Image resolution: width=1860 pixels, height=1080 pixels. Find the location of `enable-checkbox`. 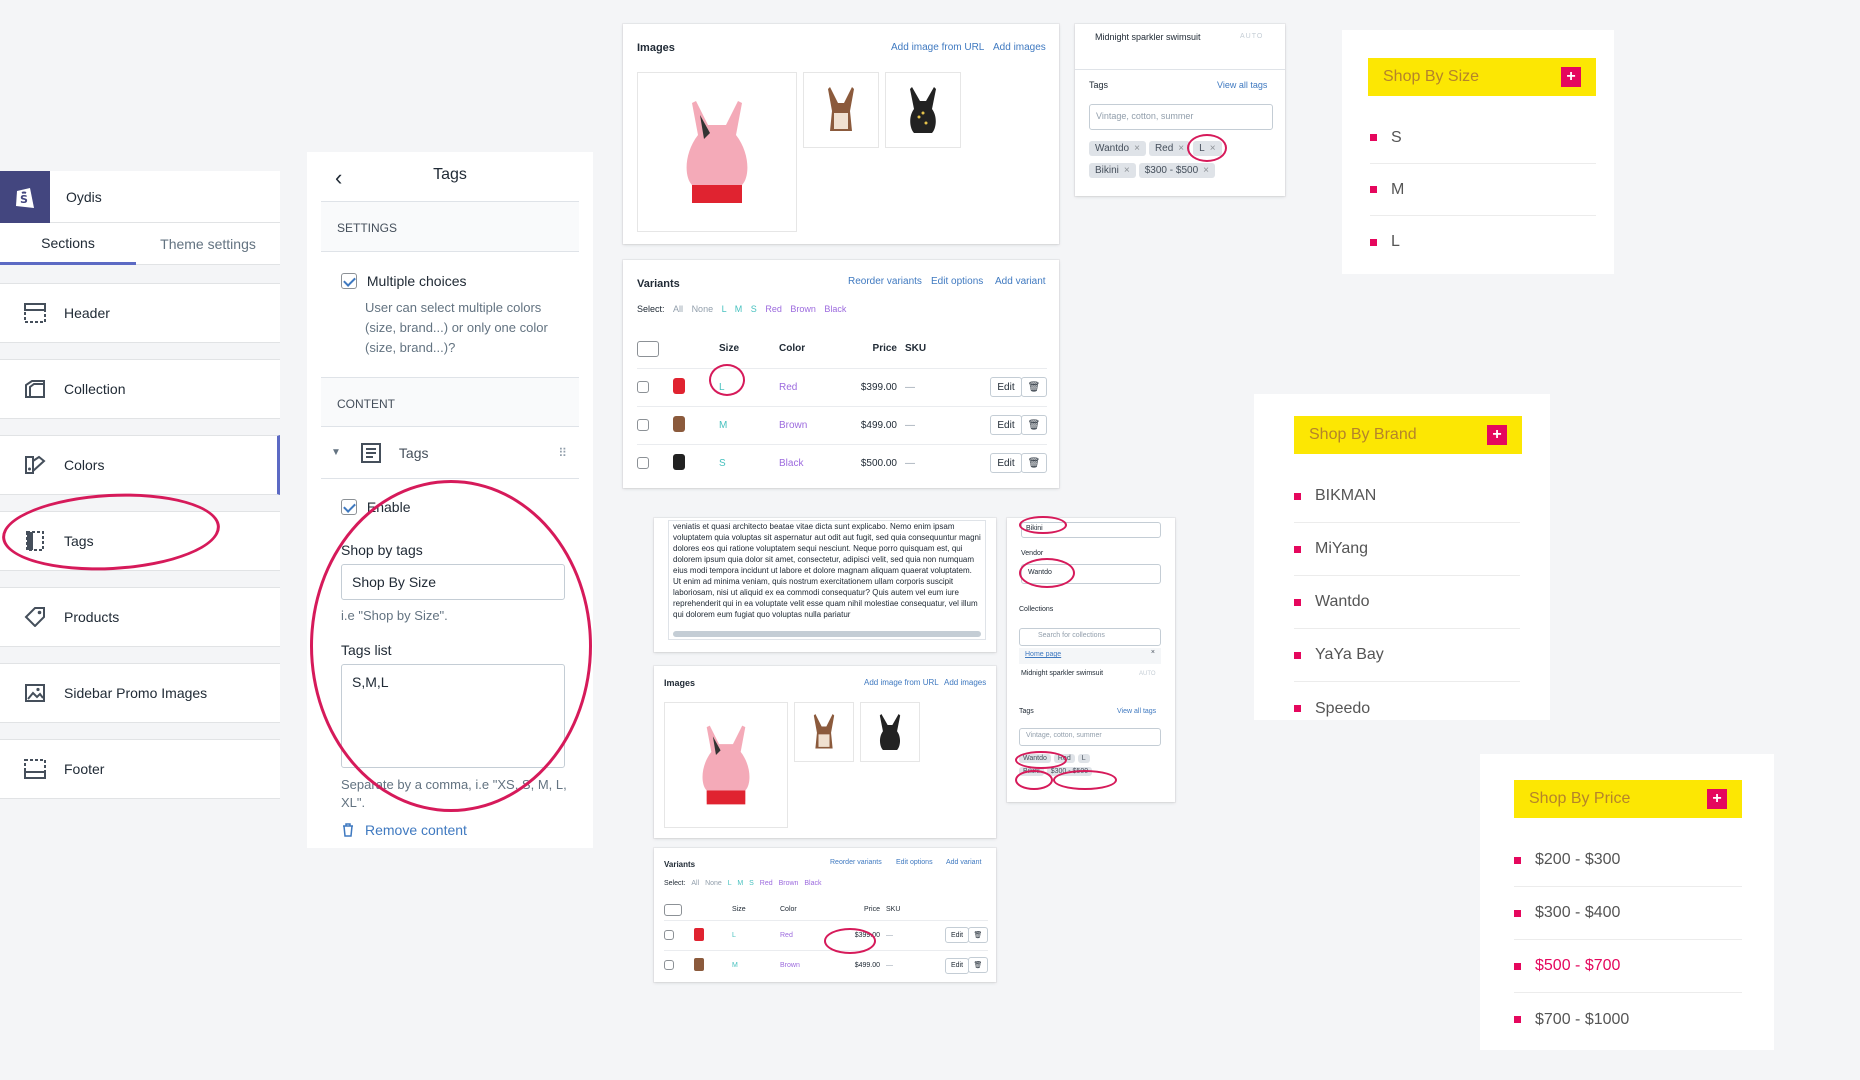

enable-checkbox is located at coordinates (349, 507).